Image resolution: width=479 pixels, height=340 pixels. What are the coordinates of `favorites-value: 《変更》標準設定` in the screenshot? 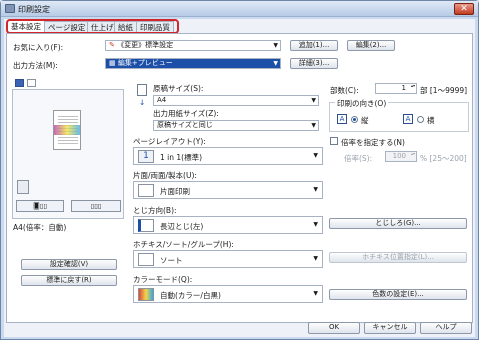 It's located at (145, 45).